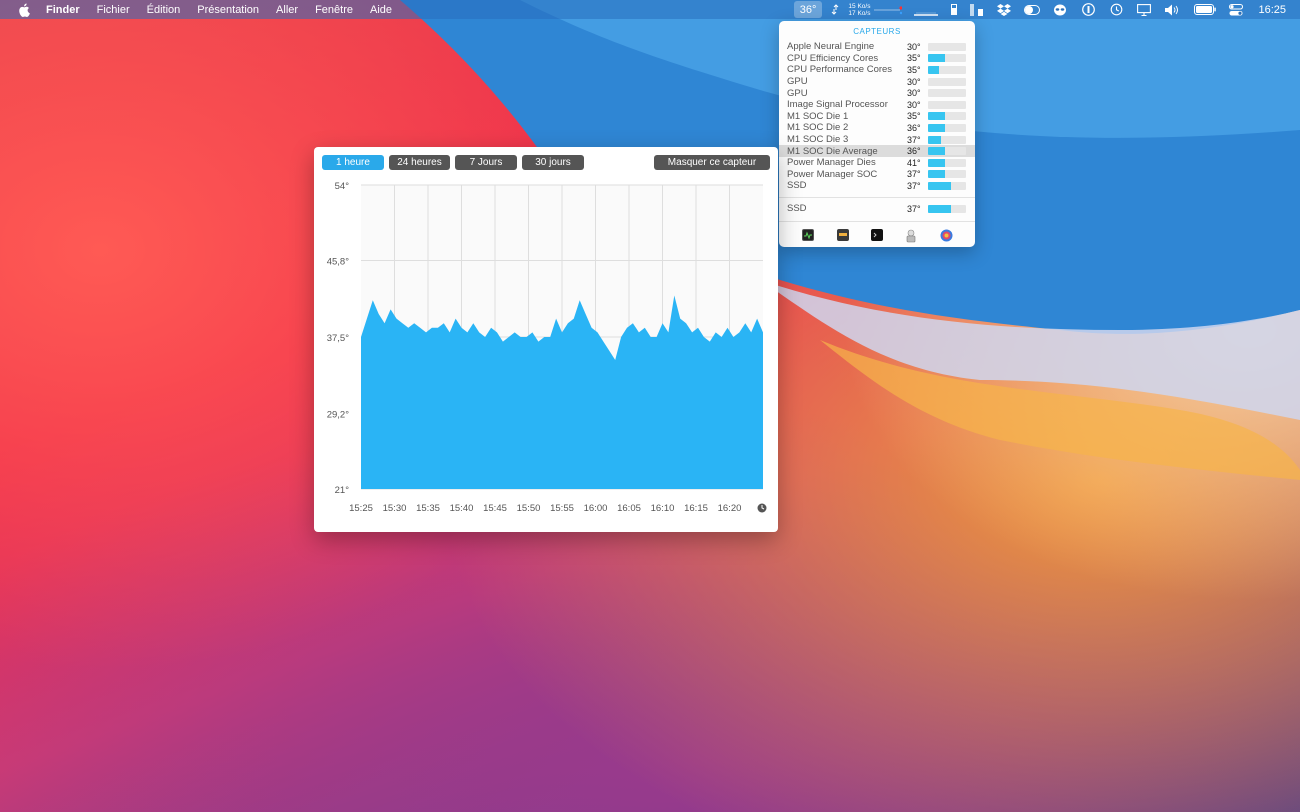 This screenshot has width=1300, height=812. Describe the element at coordinates (361, 508) in the screenshot. I see `x-tick-label: 15:25` at that location.